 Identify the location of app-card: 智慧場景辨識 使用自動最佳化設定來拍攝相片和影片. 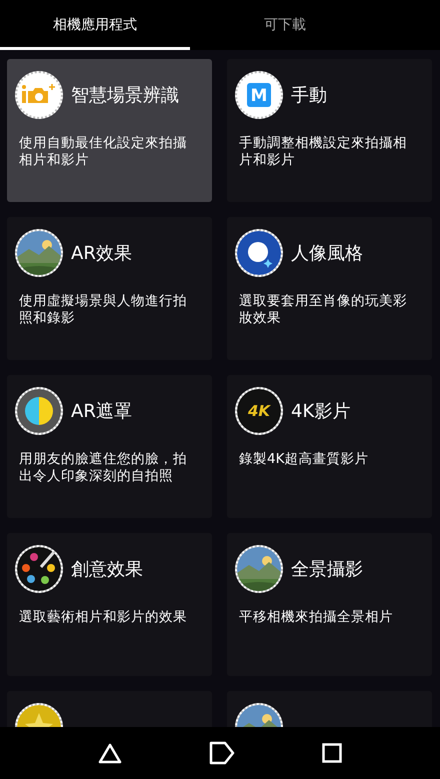
(109, 130).